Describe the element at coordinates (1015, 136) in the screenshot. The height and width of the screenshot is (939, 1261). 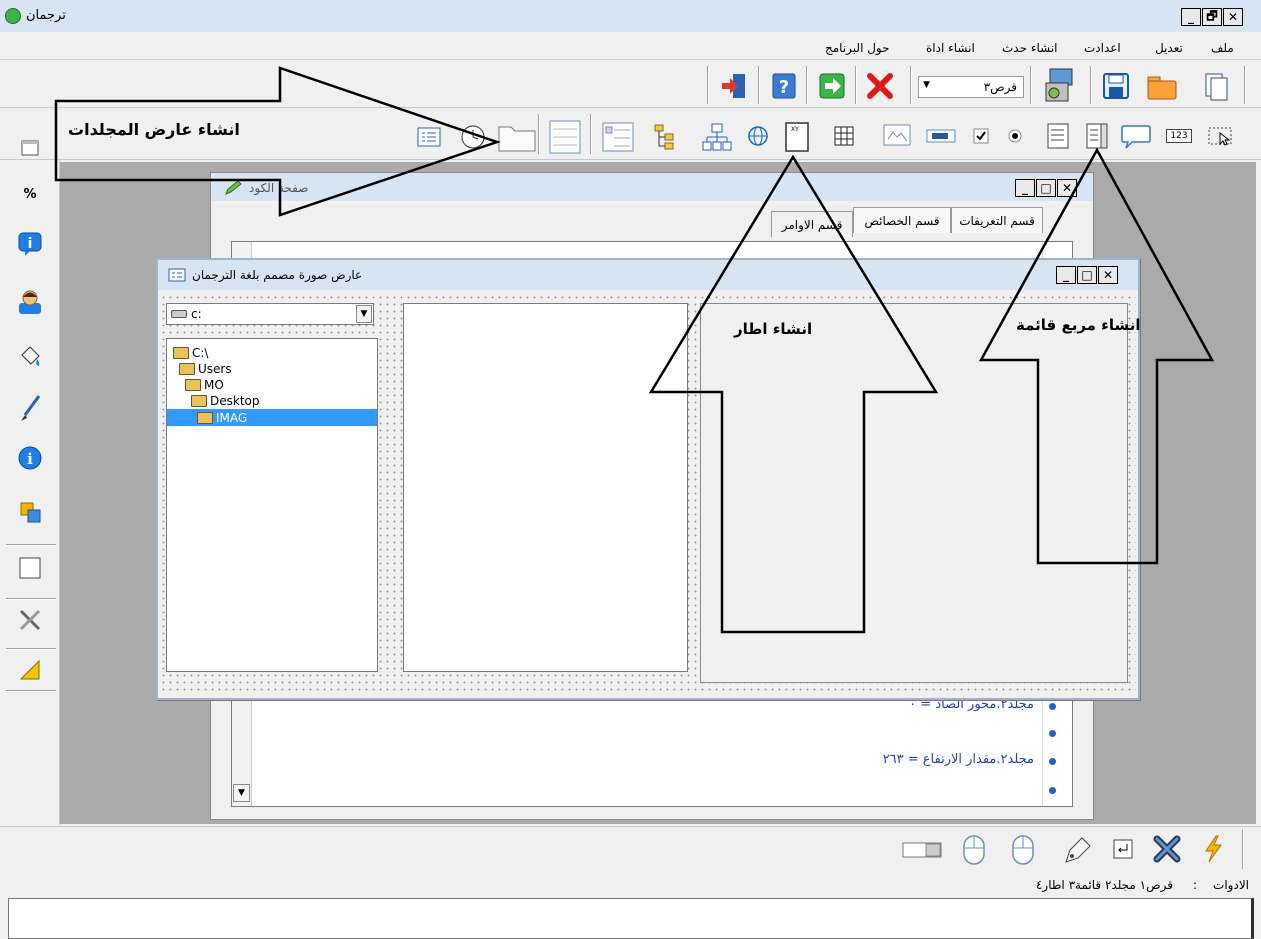
I see `radio-icon` at that location.